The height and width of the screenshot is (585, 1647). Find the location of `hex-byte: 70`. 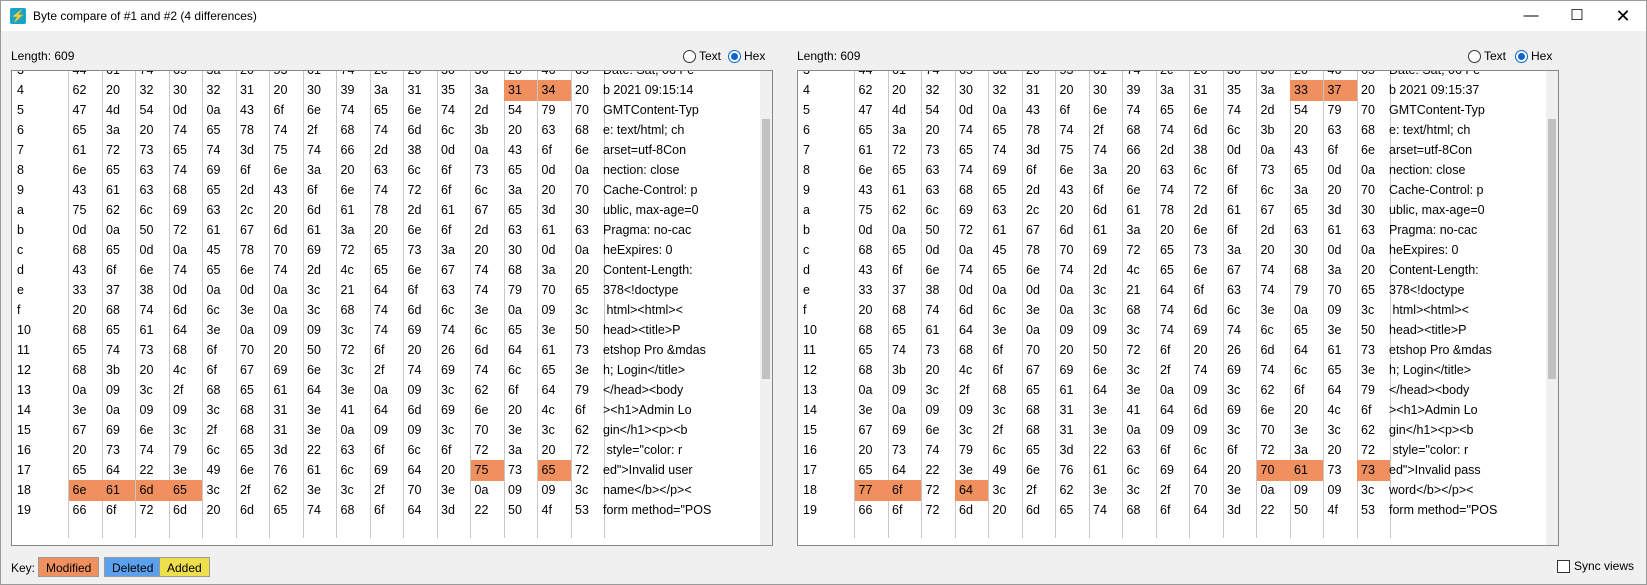

hex-byte: 70 is located at coordinates (1072, 250).